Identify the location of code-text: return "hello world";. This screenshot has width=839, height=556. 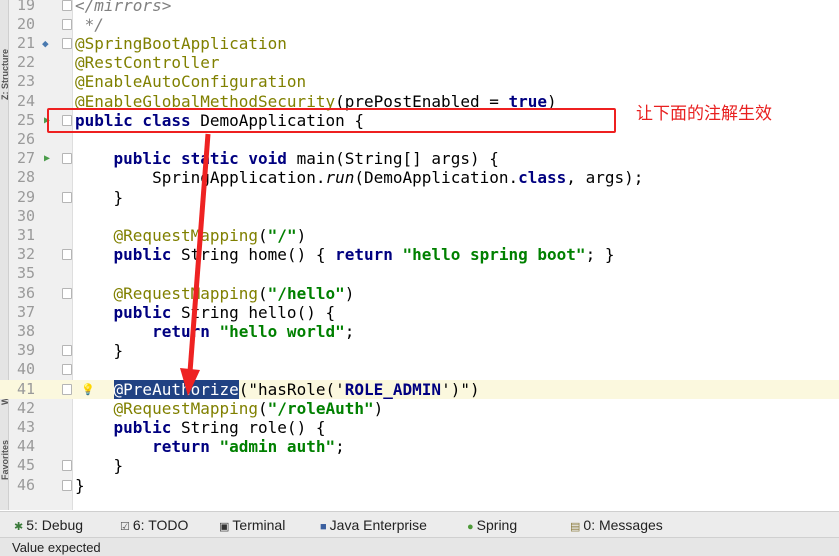
(214, 331).